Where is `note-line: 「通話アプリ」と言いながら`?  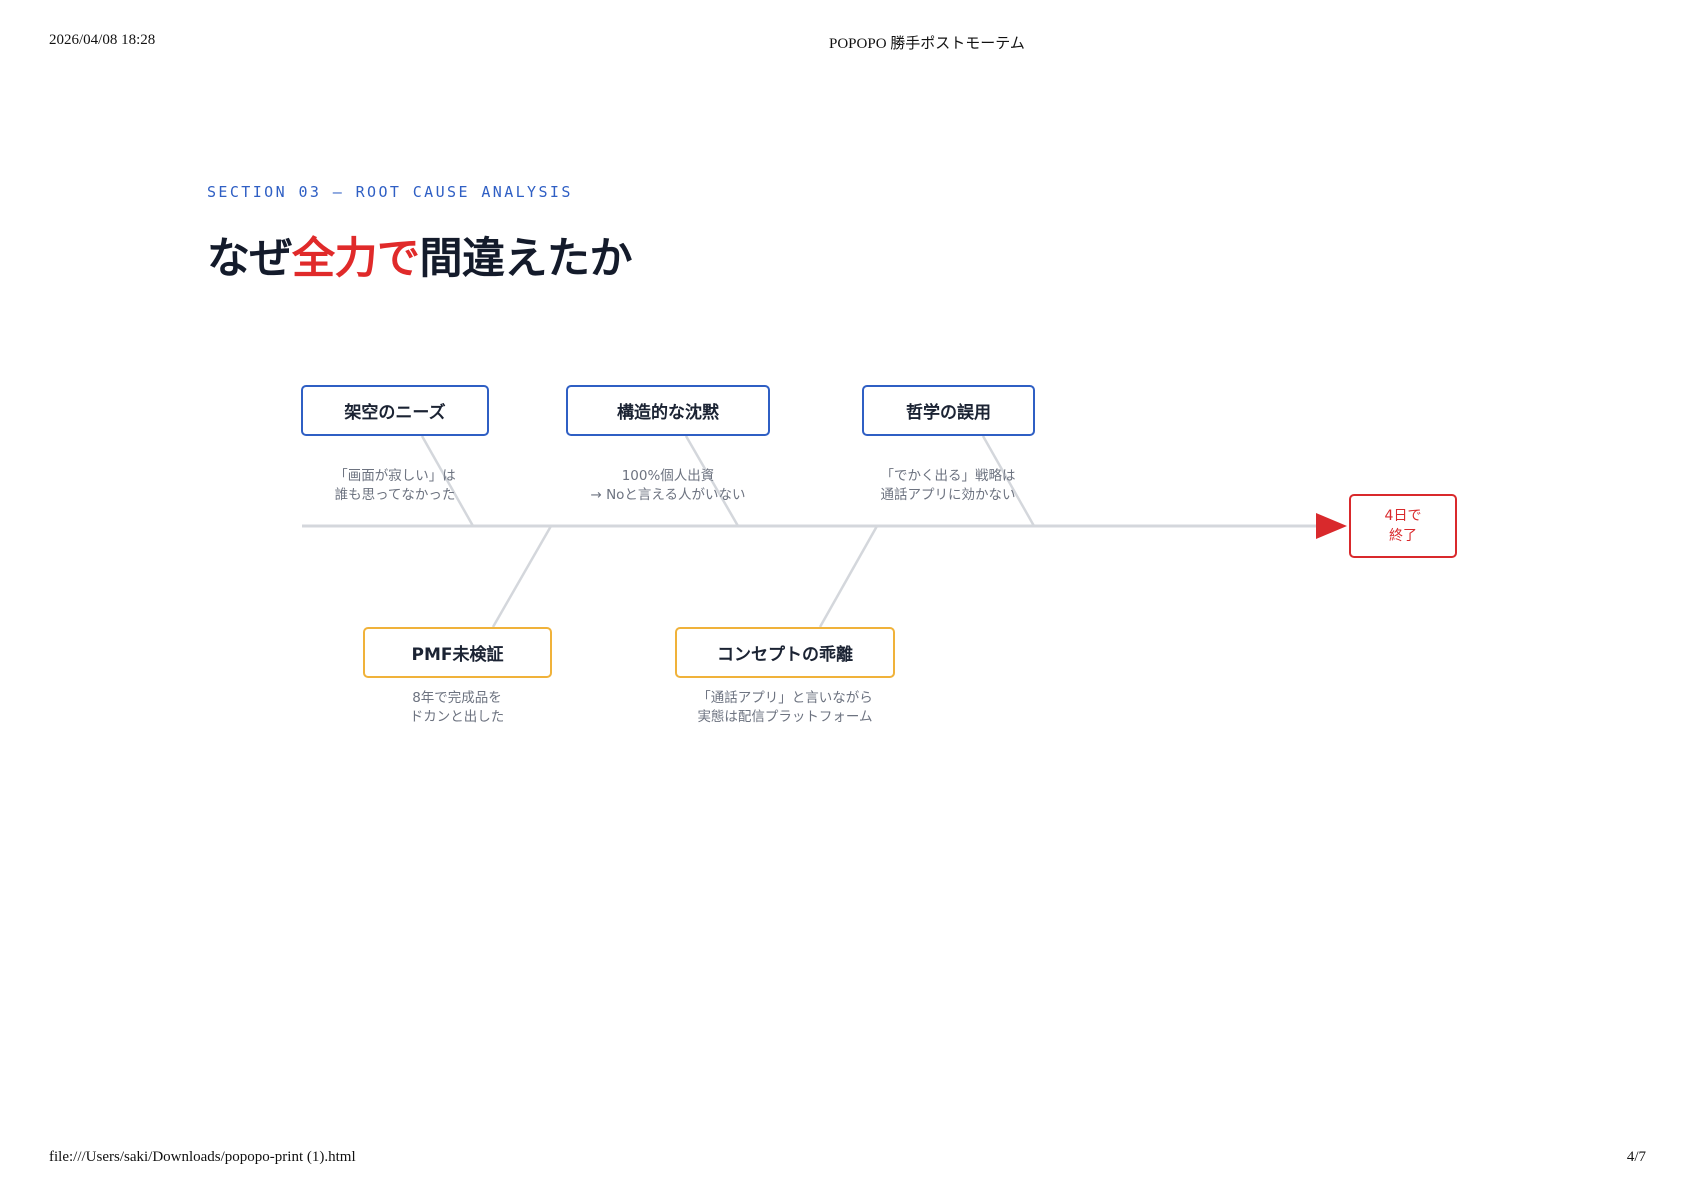 note-line: 「通話アプリ」と言いながら is located at coordinates (785, 698).